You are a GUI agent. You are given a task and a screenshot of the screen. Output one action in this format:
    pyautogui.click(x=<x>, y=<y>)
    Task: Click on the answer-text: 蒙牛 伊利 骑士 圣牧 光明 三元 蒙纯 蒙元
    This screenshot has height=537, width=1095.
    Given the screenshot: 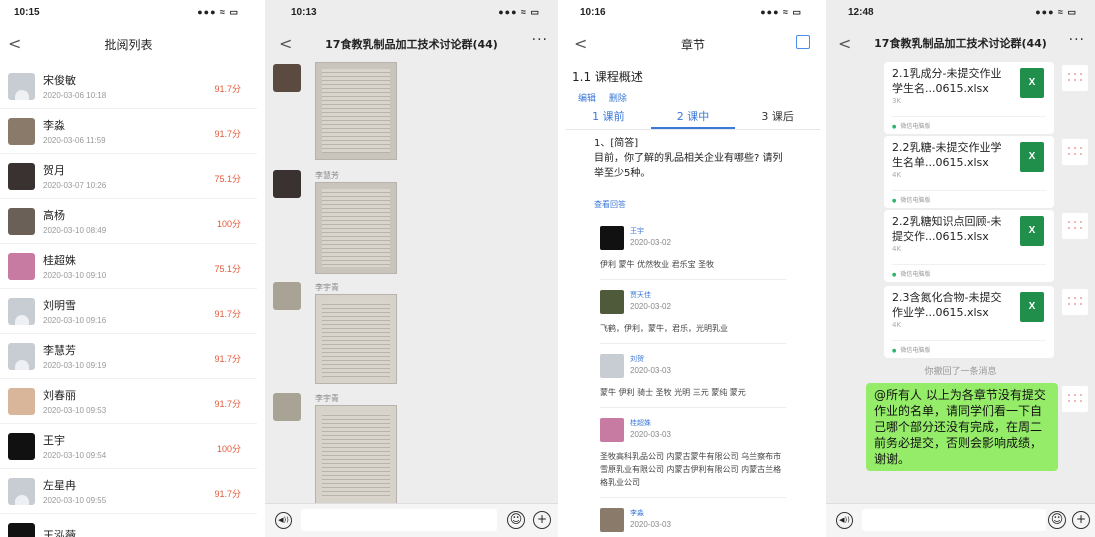 What is the action you would take?
    pyautogui.click(x=673, y=392)
    